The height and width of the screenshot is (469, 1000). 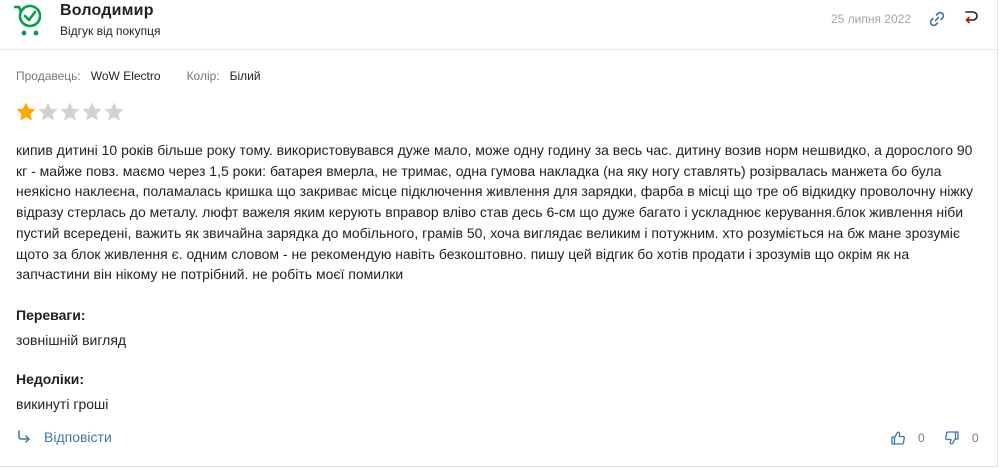 What do you see at coordinates (107, 10) in the screenshot?
I see `author-name: Володимир` at bounding box center [107, 10].